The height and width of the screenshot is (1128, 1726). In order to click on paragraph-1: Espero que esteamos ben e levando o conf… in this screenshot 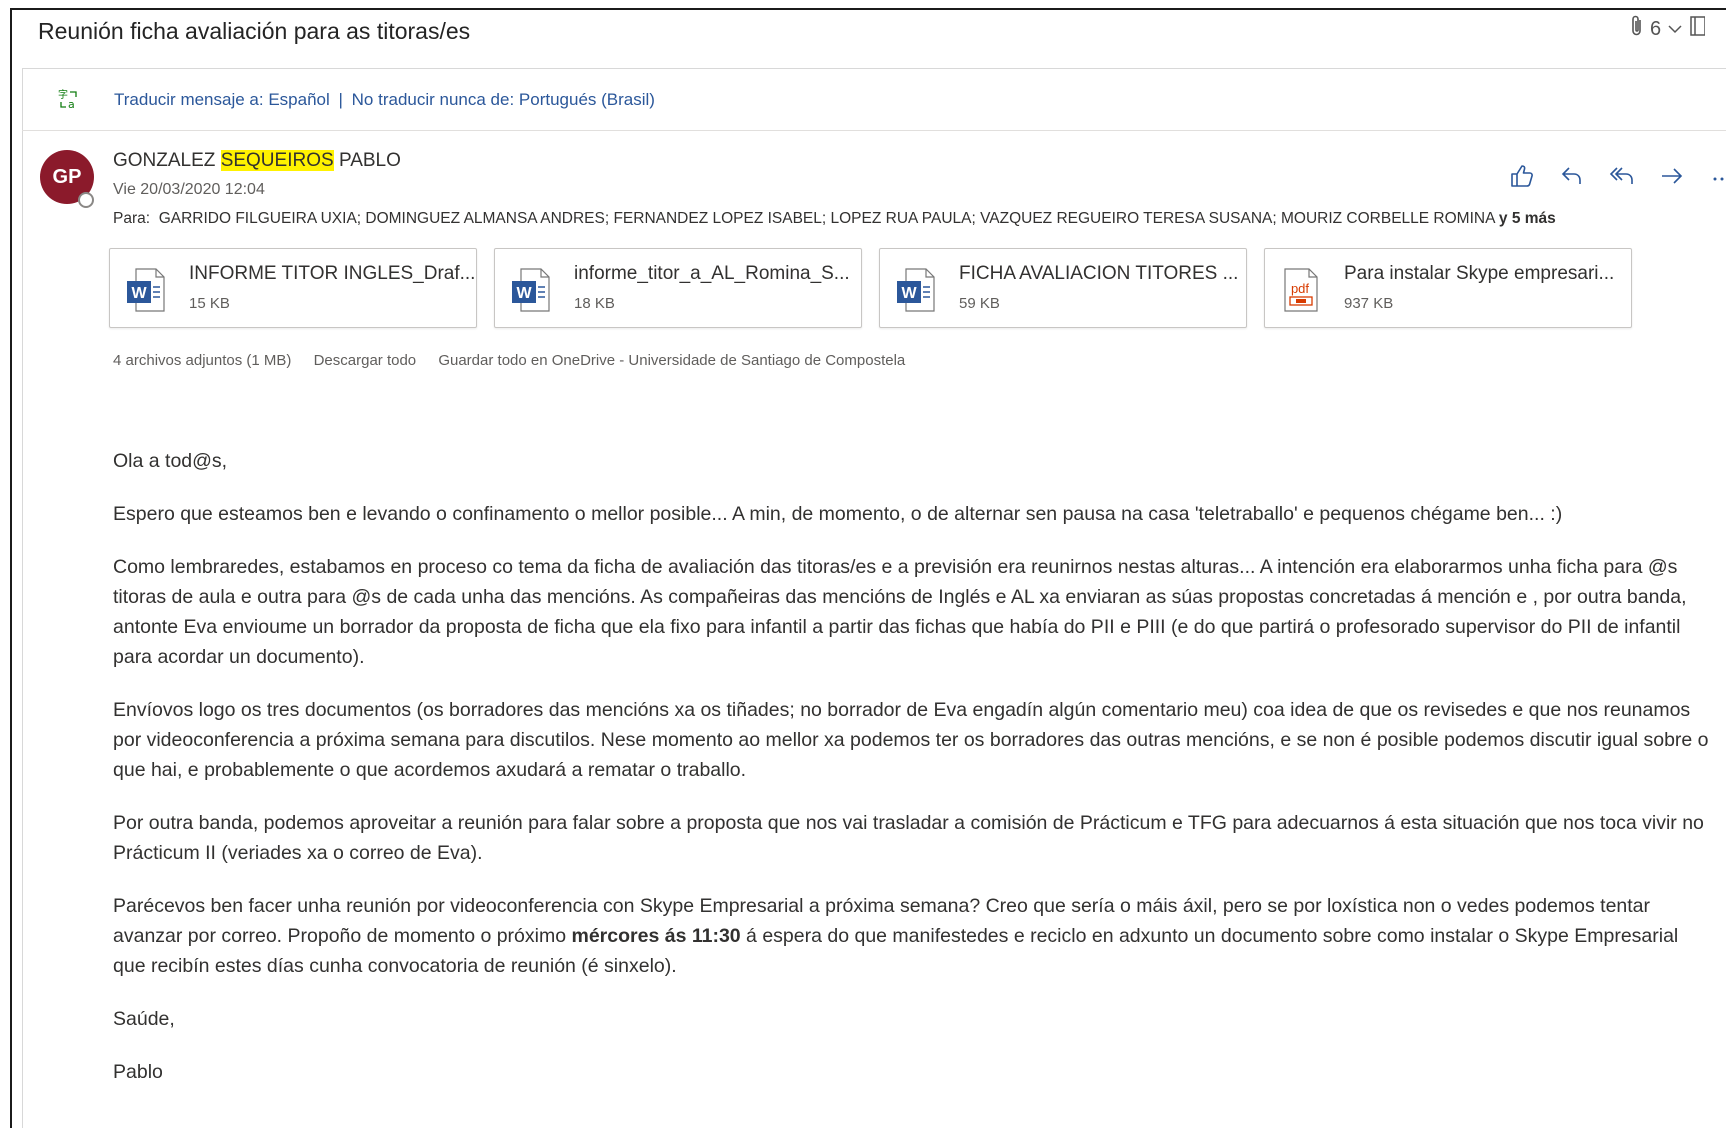, I will do `click(838, 514)`.